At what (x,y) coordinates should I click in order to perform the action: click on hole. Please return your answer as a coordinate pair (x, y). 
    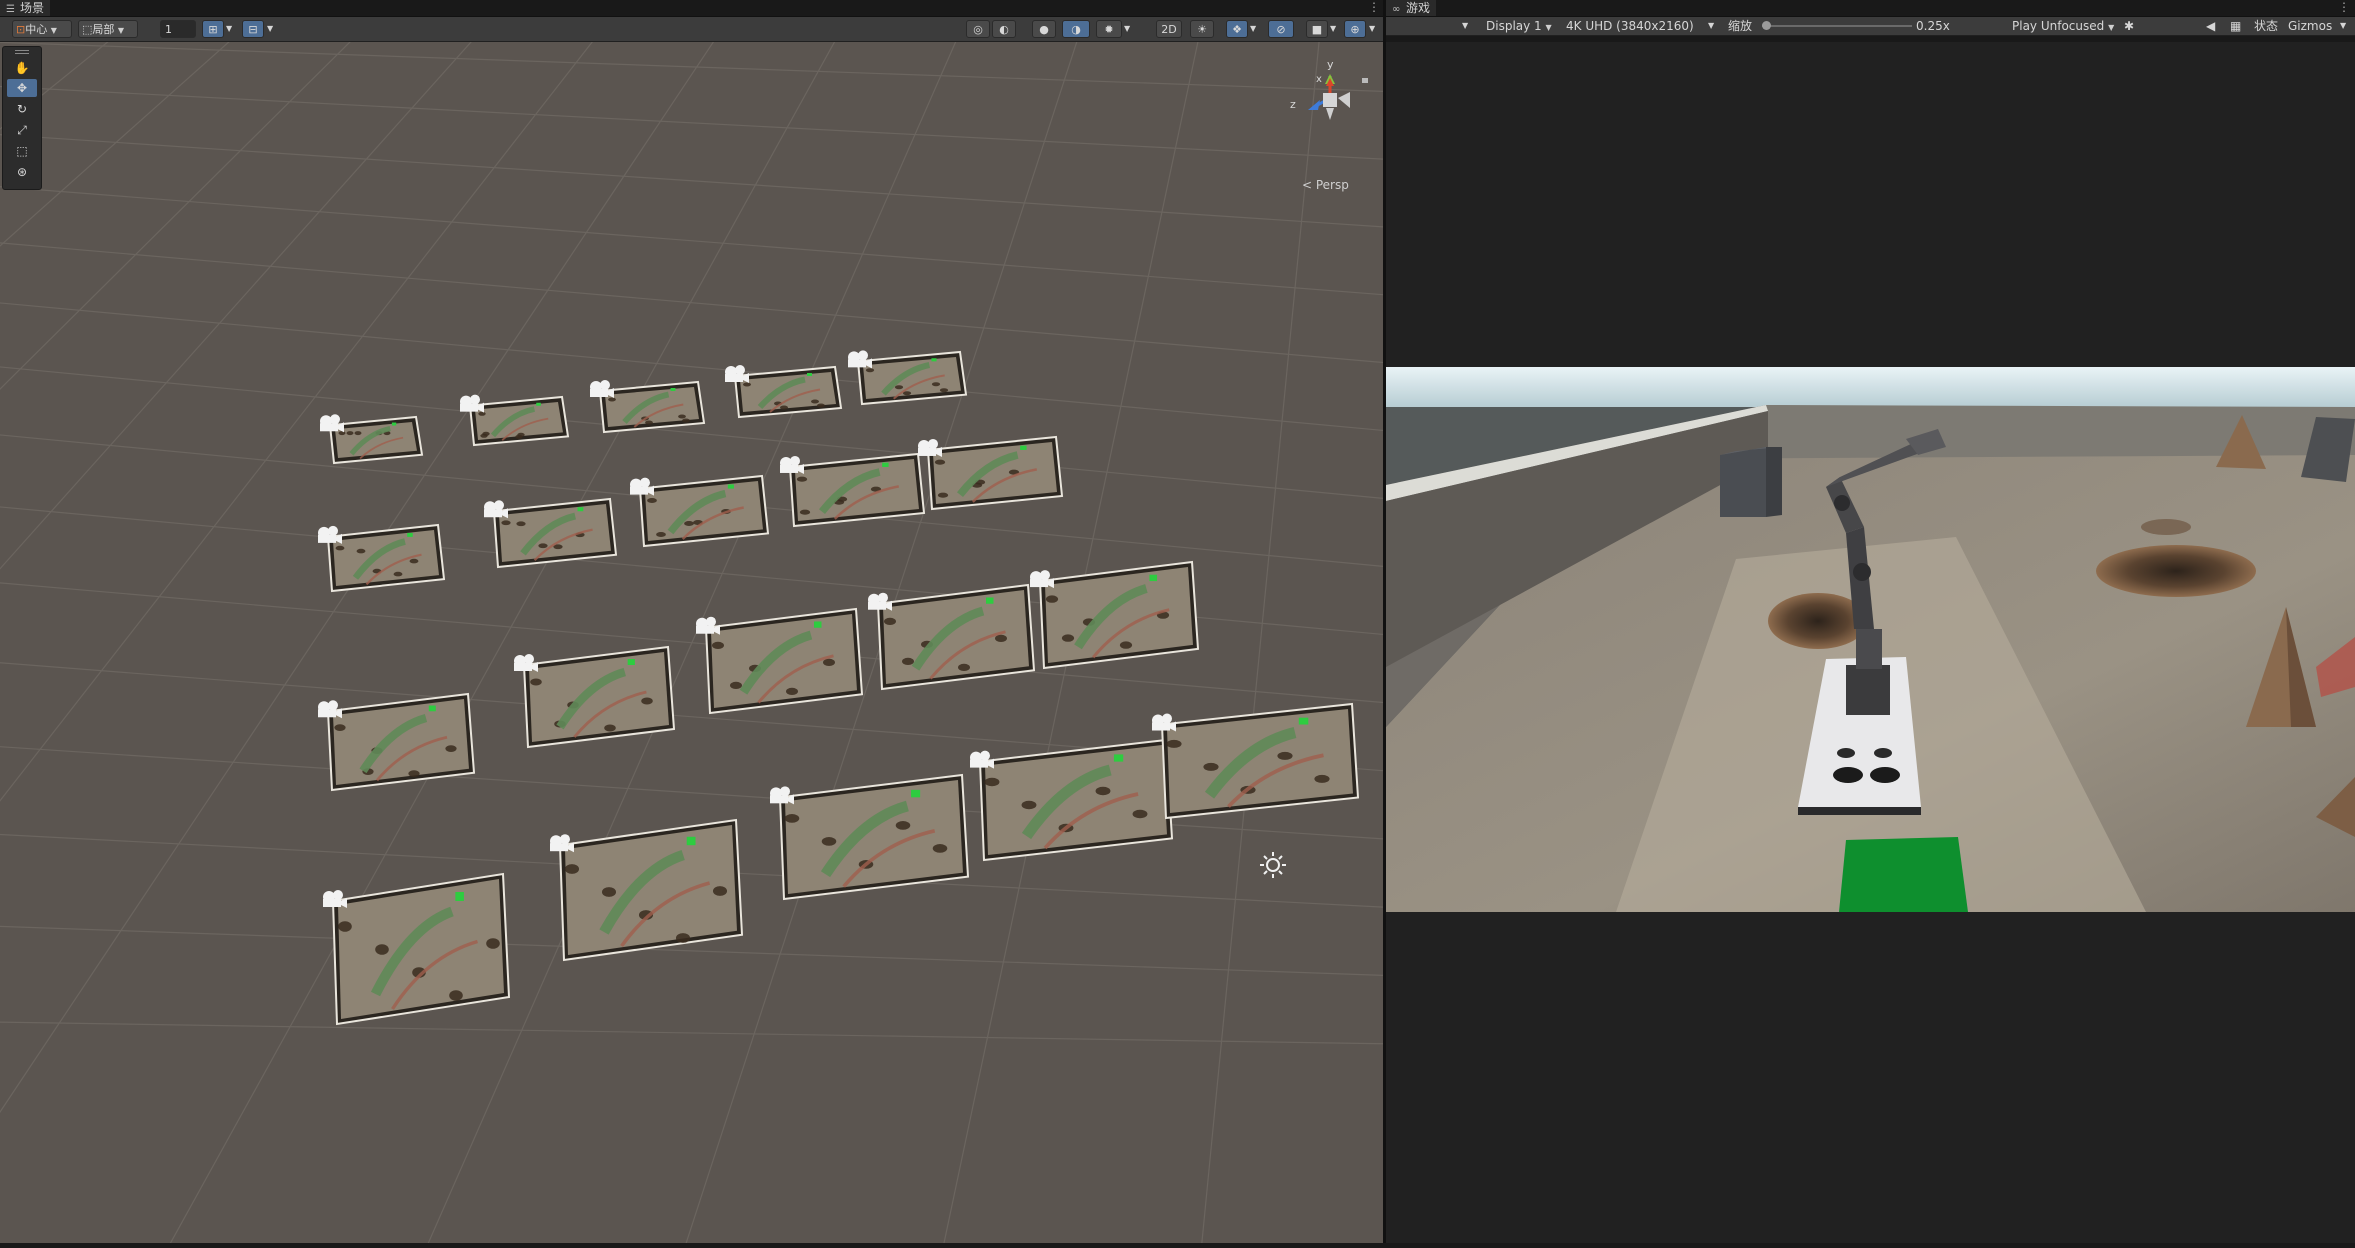
    Looking at the image, I should click on (2176, 571).